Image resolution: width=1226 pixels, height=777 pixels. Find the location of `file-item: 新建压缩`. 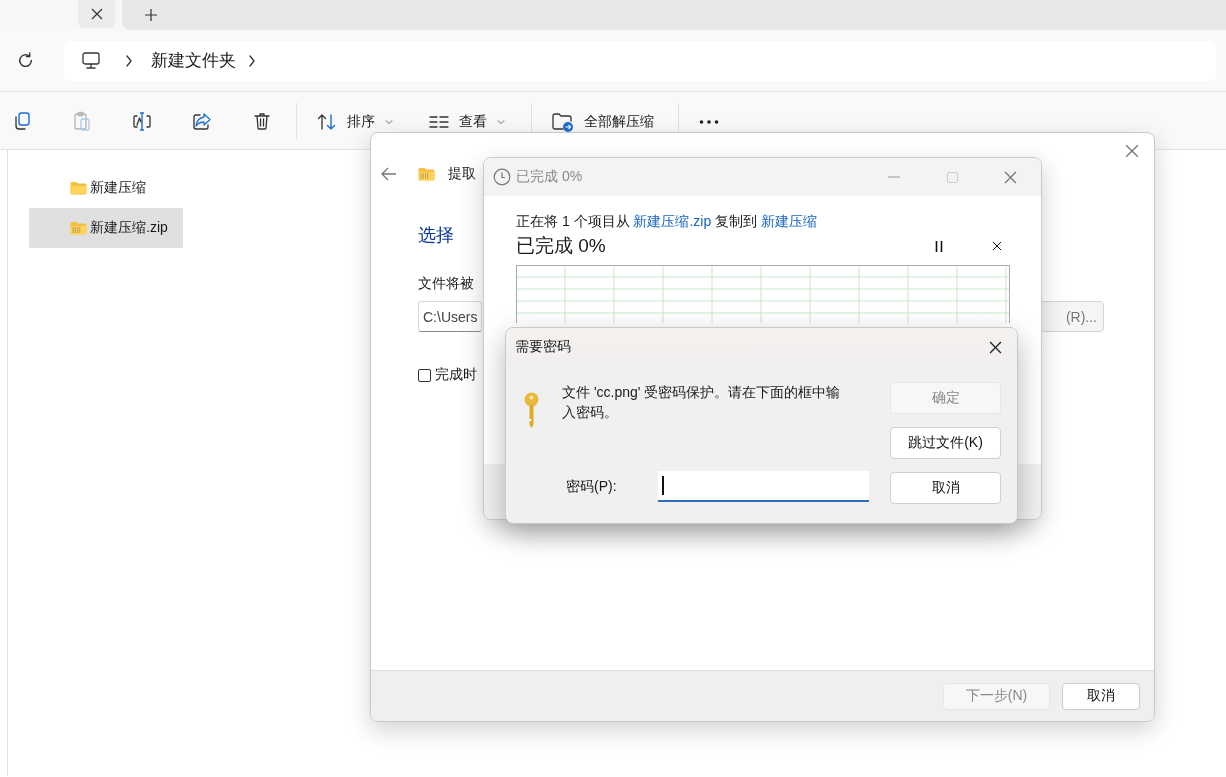

file-item: 新建压缩 is located at coordinates (106, 188).